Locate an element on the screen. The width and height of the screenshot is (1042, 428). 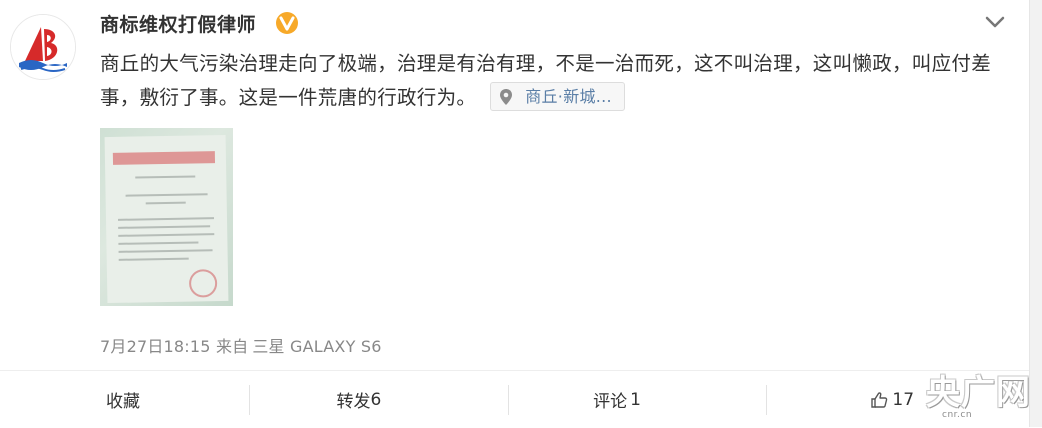
thumbs-up-icon is located at coordinates (879, 400).